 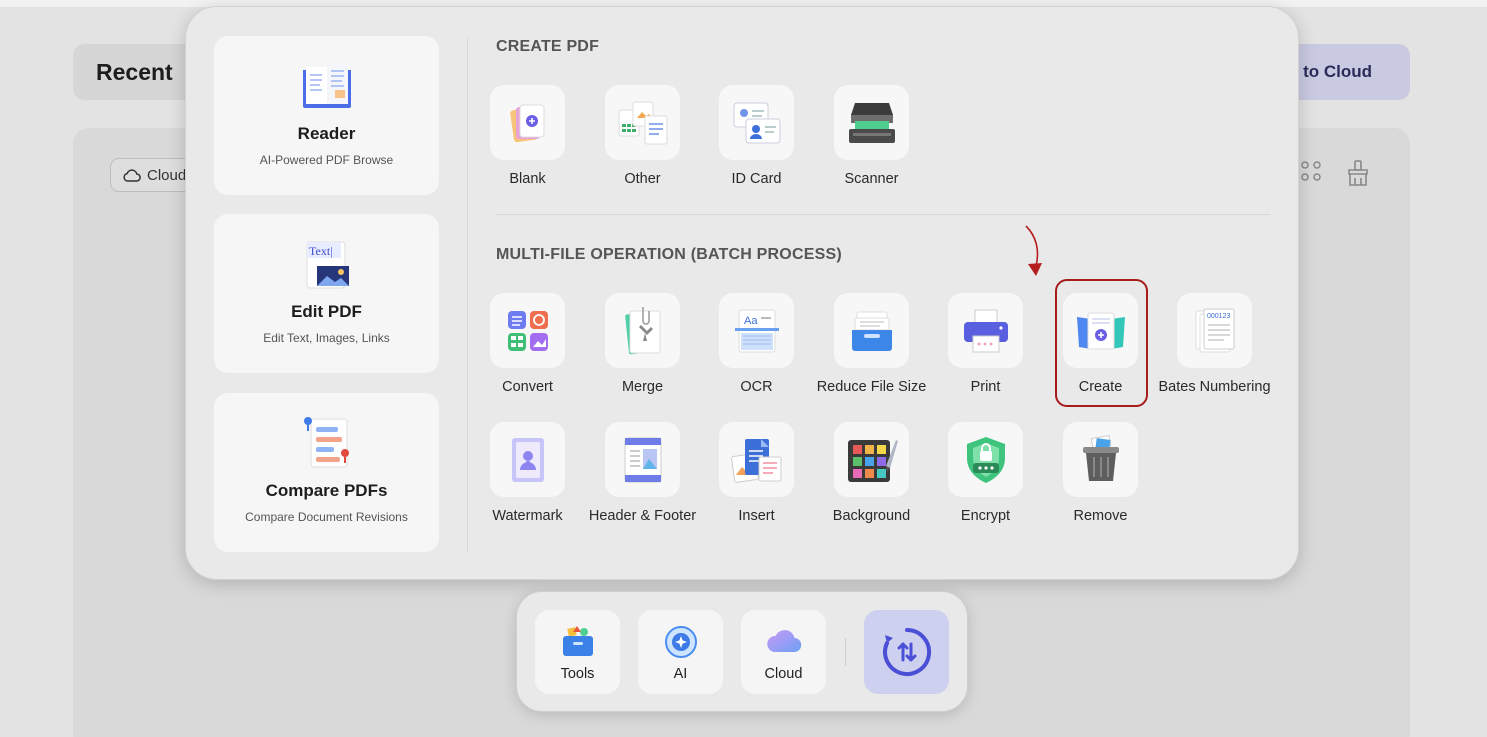 I want to click on tool-ocr: Aa OCR, so click(x=756, y=344).